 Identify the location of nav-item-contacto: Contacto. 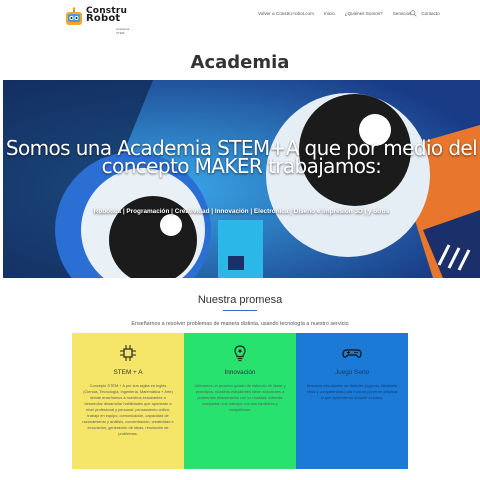
(430, 13).